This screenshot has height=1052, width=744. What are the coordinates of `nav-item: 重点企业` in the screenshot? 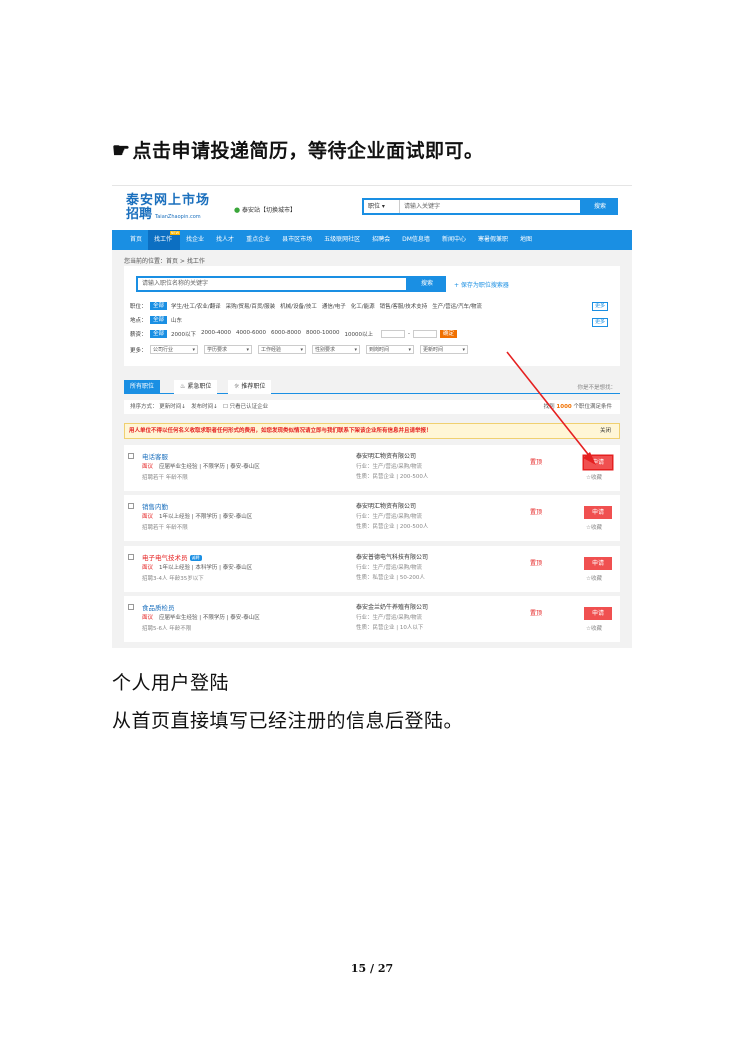 It's located at (258, 240).